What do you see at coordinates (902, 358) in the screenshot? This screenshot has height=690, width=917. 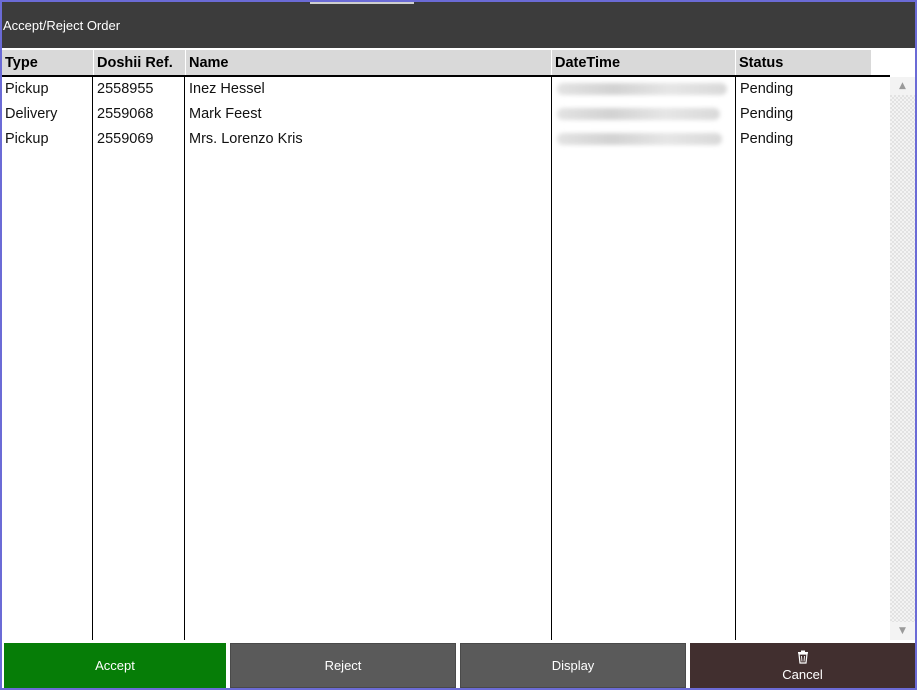 I see `vertical-scrollbar: ▲ ▼` at bounding box center [902, 358].